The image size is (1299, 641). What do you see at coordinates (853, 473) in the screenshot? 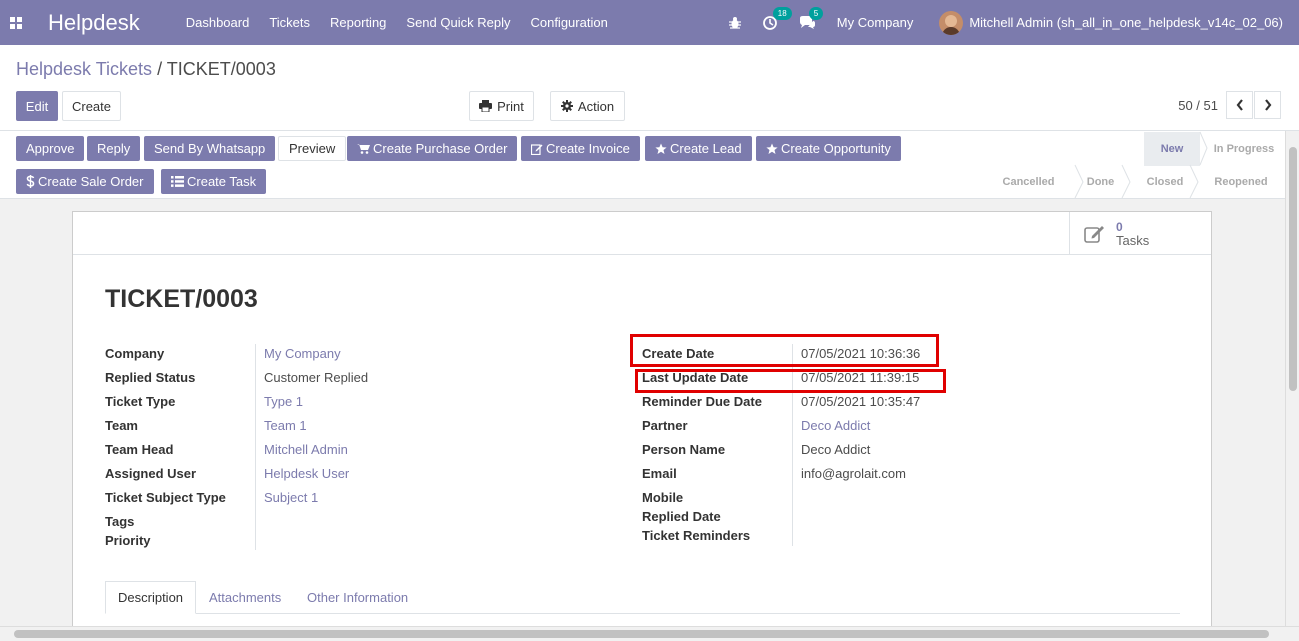
I see `email-value: info@agrolait.com` at bounding box center [853, 473].